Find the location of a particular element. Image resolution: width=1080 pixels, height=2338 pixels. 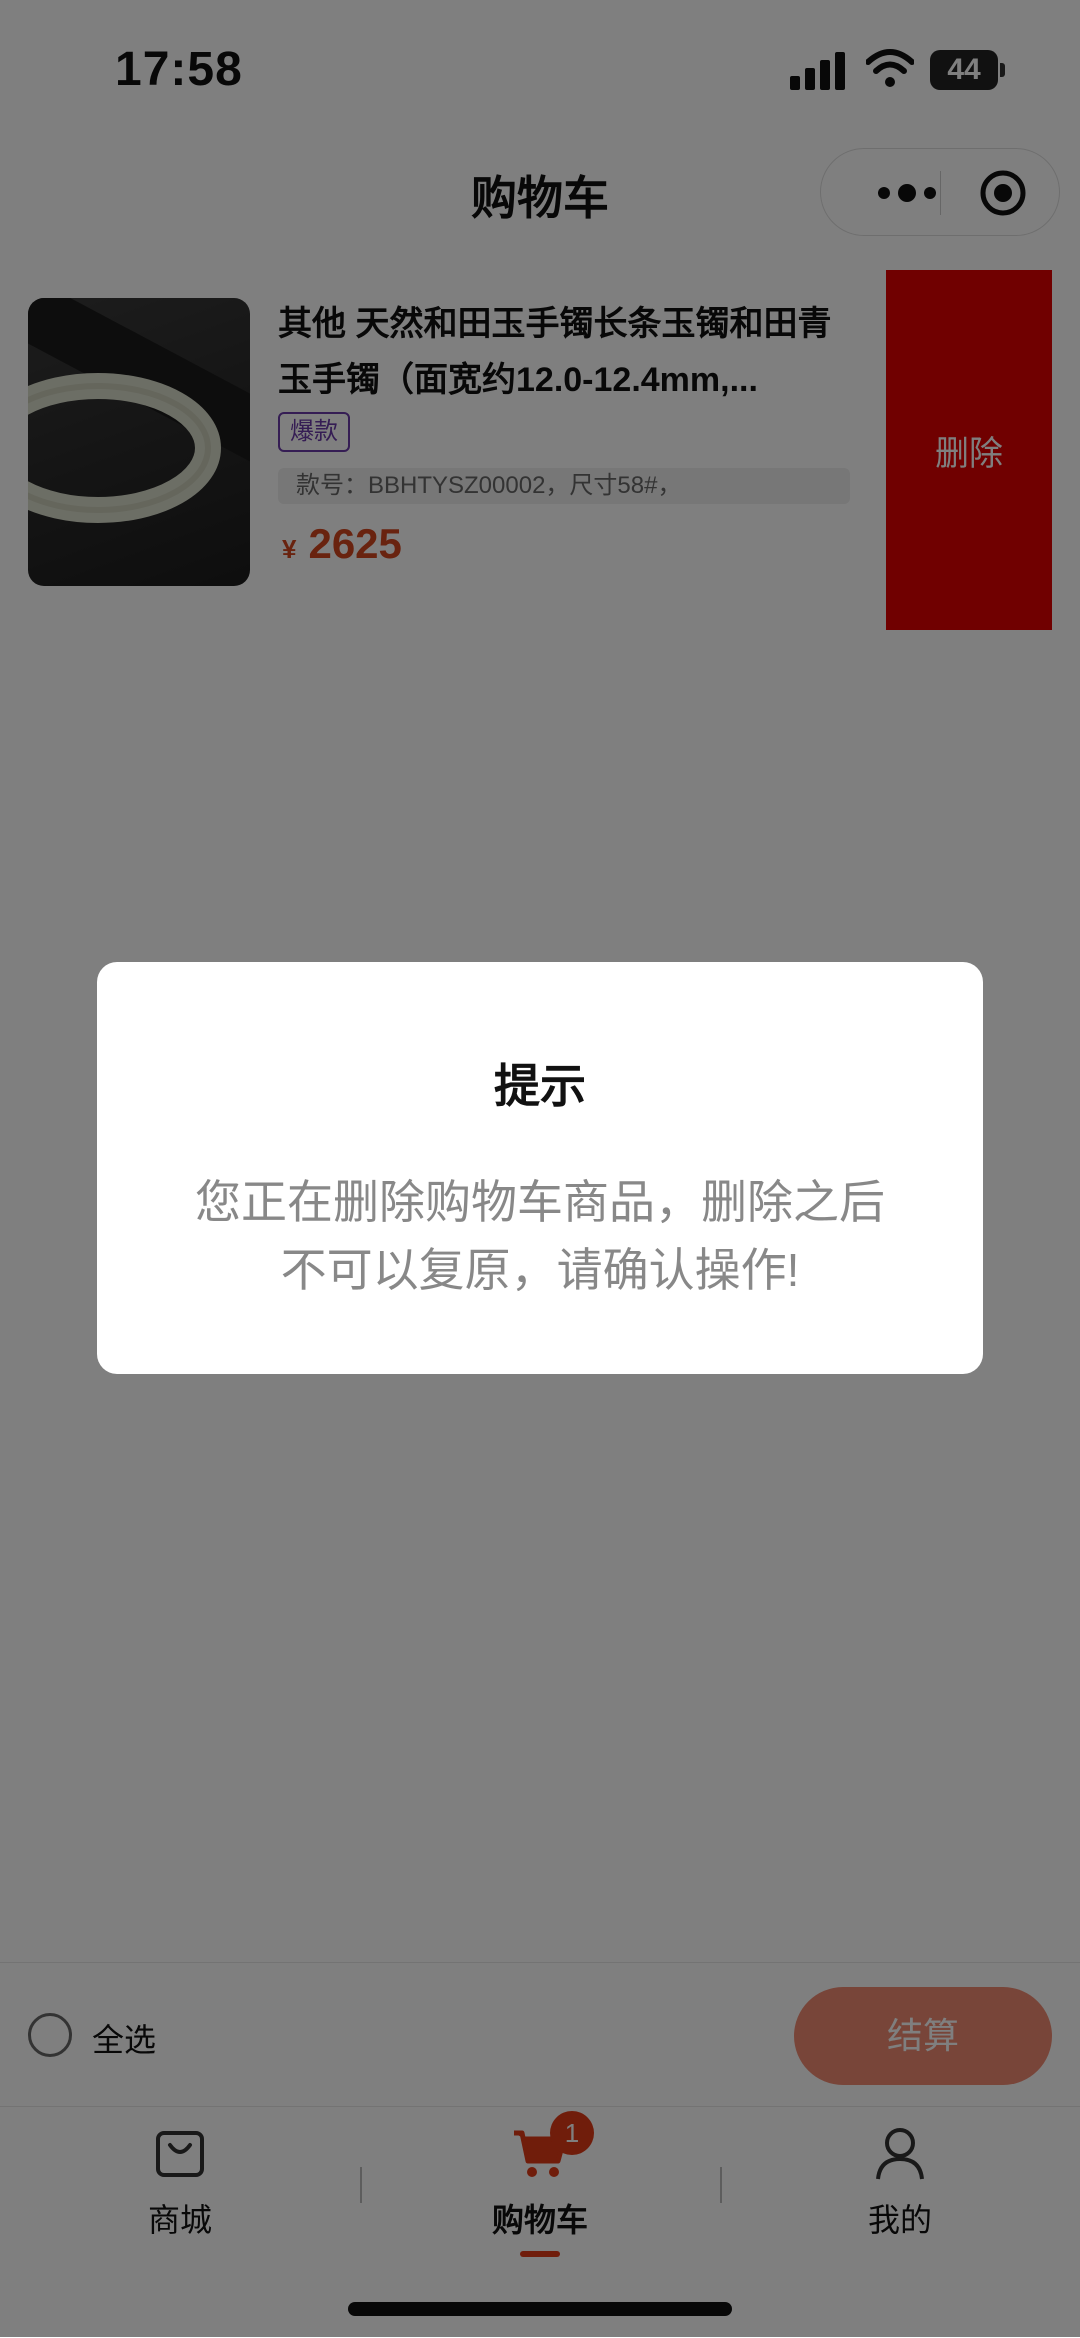

dialog-title: 提示 is located at coordinates (540, 1086).